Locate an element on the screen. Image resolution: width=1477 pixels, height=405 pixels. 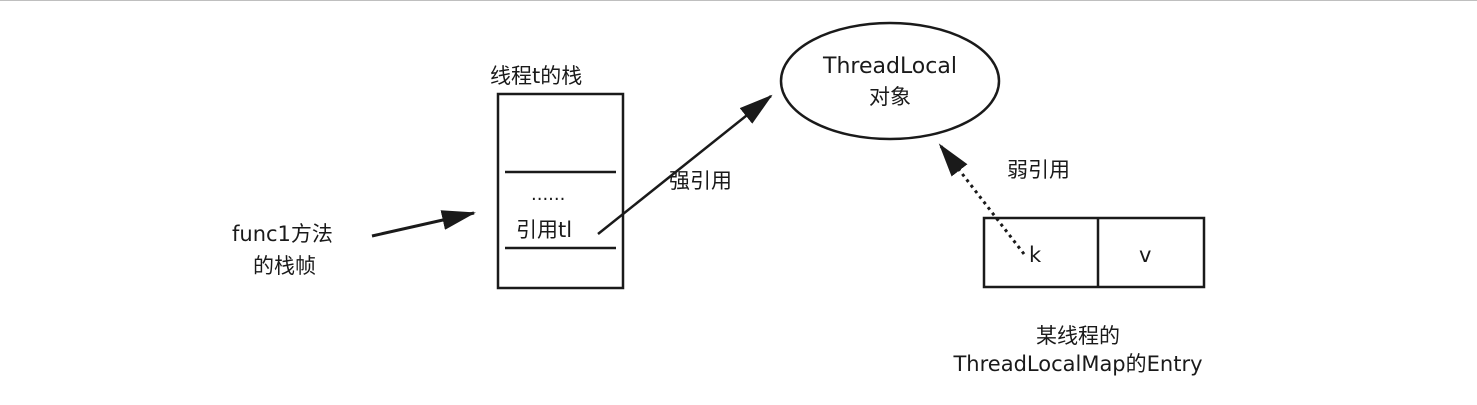
entry-value: v is located at coordinates (1145, 255).